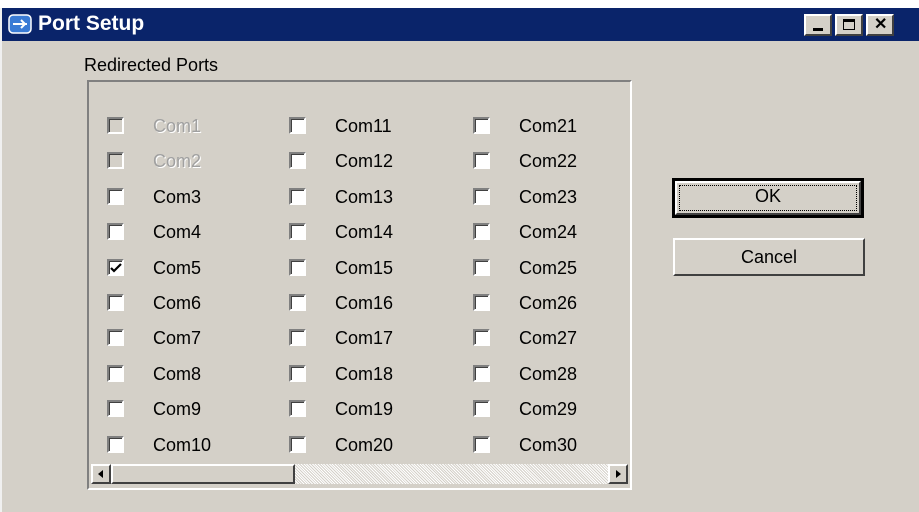 This screenshot has height=512, width=919. I want to click on port-label: Com28, so click(548, 373).